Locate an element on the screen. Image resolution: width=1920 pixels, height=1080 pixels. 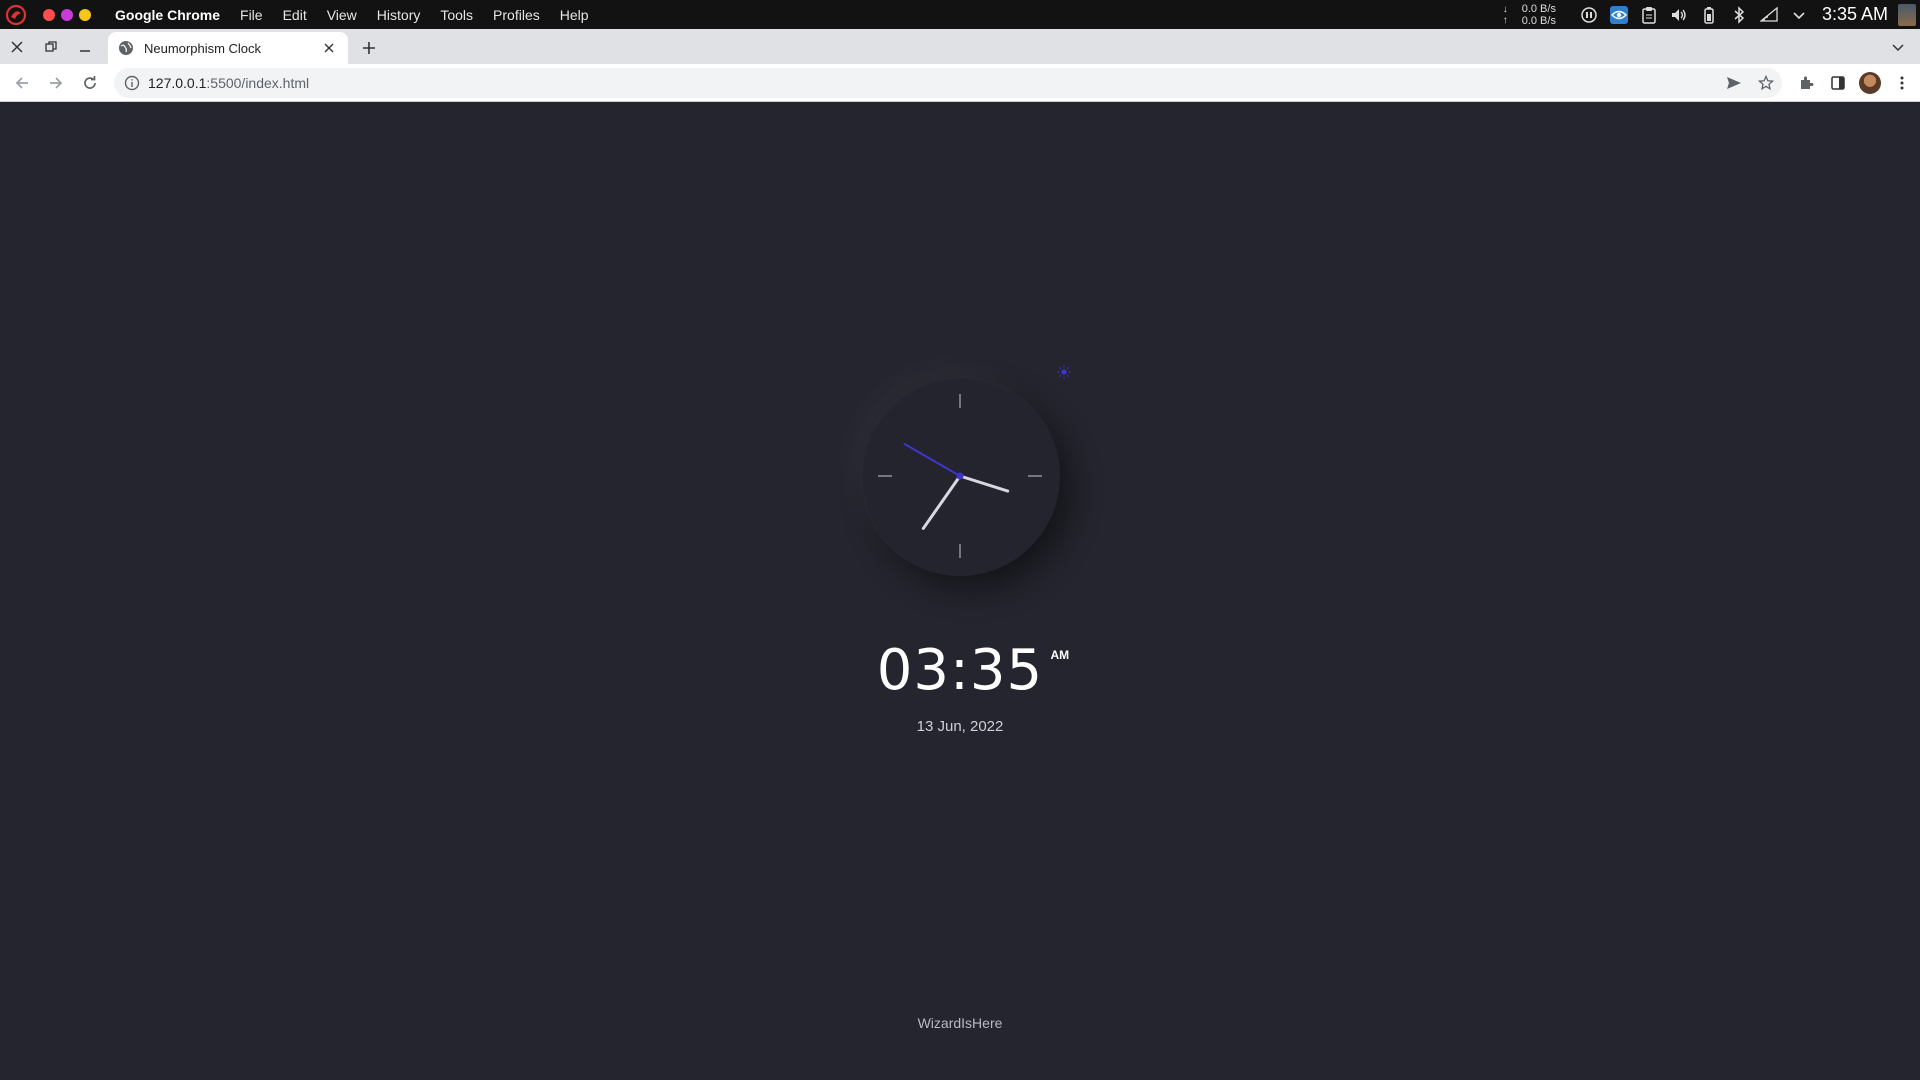
digital-time: 03:35 is located at coordinates (960, 670).